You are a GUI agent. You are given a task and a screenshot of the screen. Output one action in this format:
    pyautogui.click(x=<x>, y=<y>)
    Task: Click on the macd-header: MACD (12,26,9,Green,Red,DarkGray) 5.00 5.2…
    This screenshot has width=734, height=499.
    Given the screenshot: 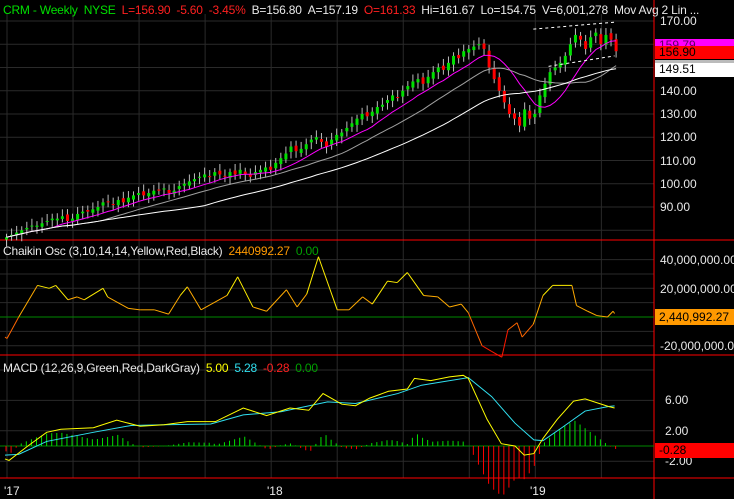 What is the action you would take?
    pyautogui.click(x=163, y=368)
    